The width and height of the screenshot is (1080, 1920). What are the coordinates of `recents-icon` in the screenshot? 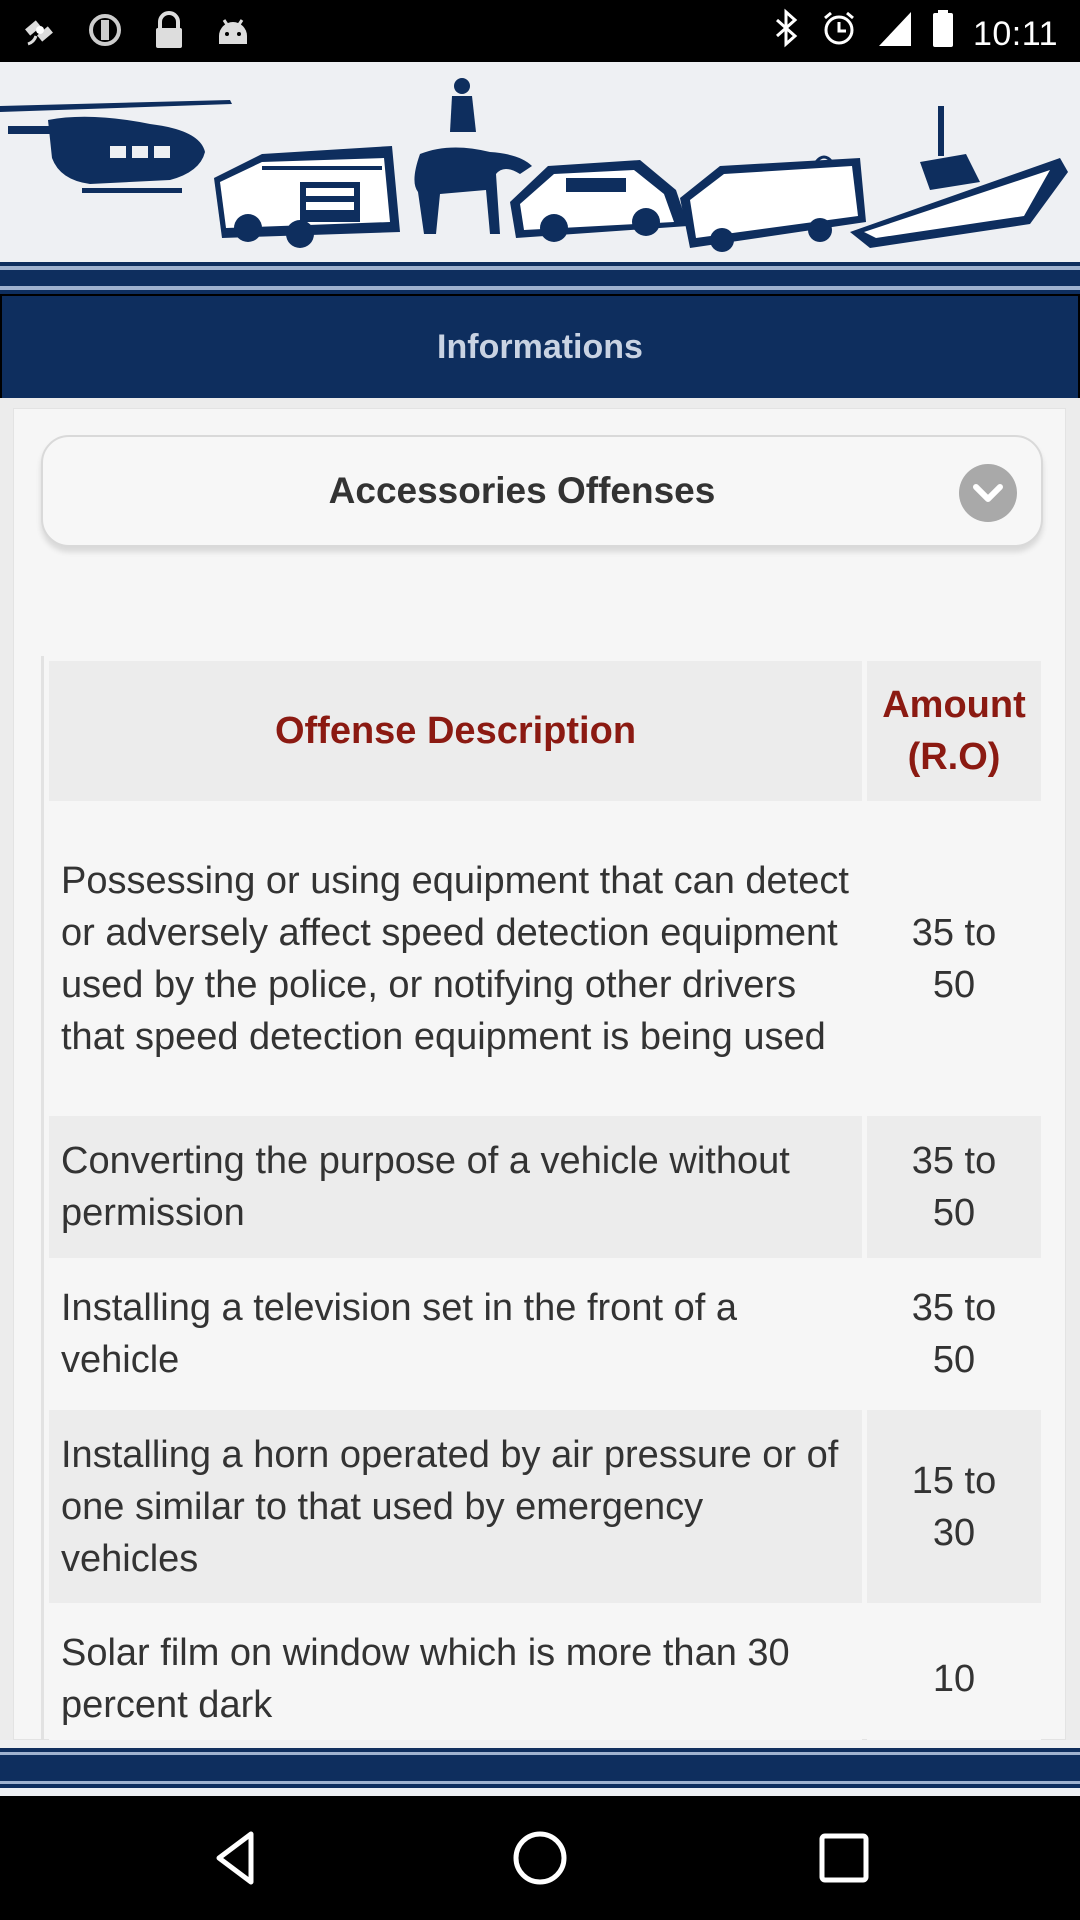 It's located at (844, 1858).